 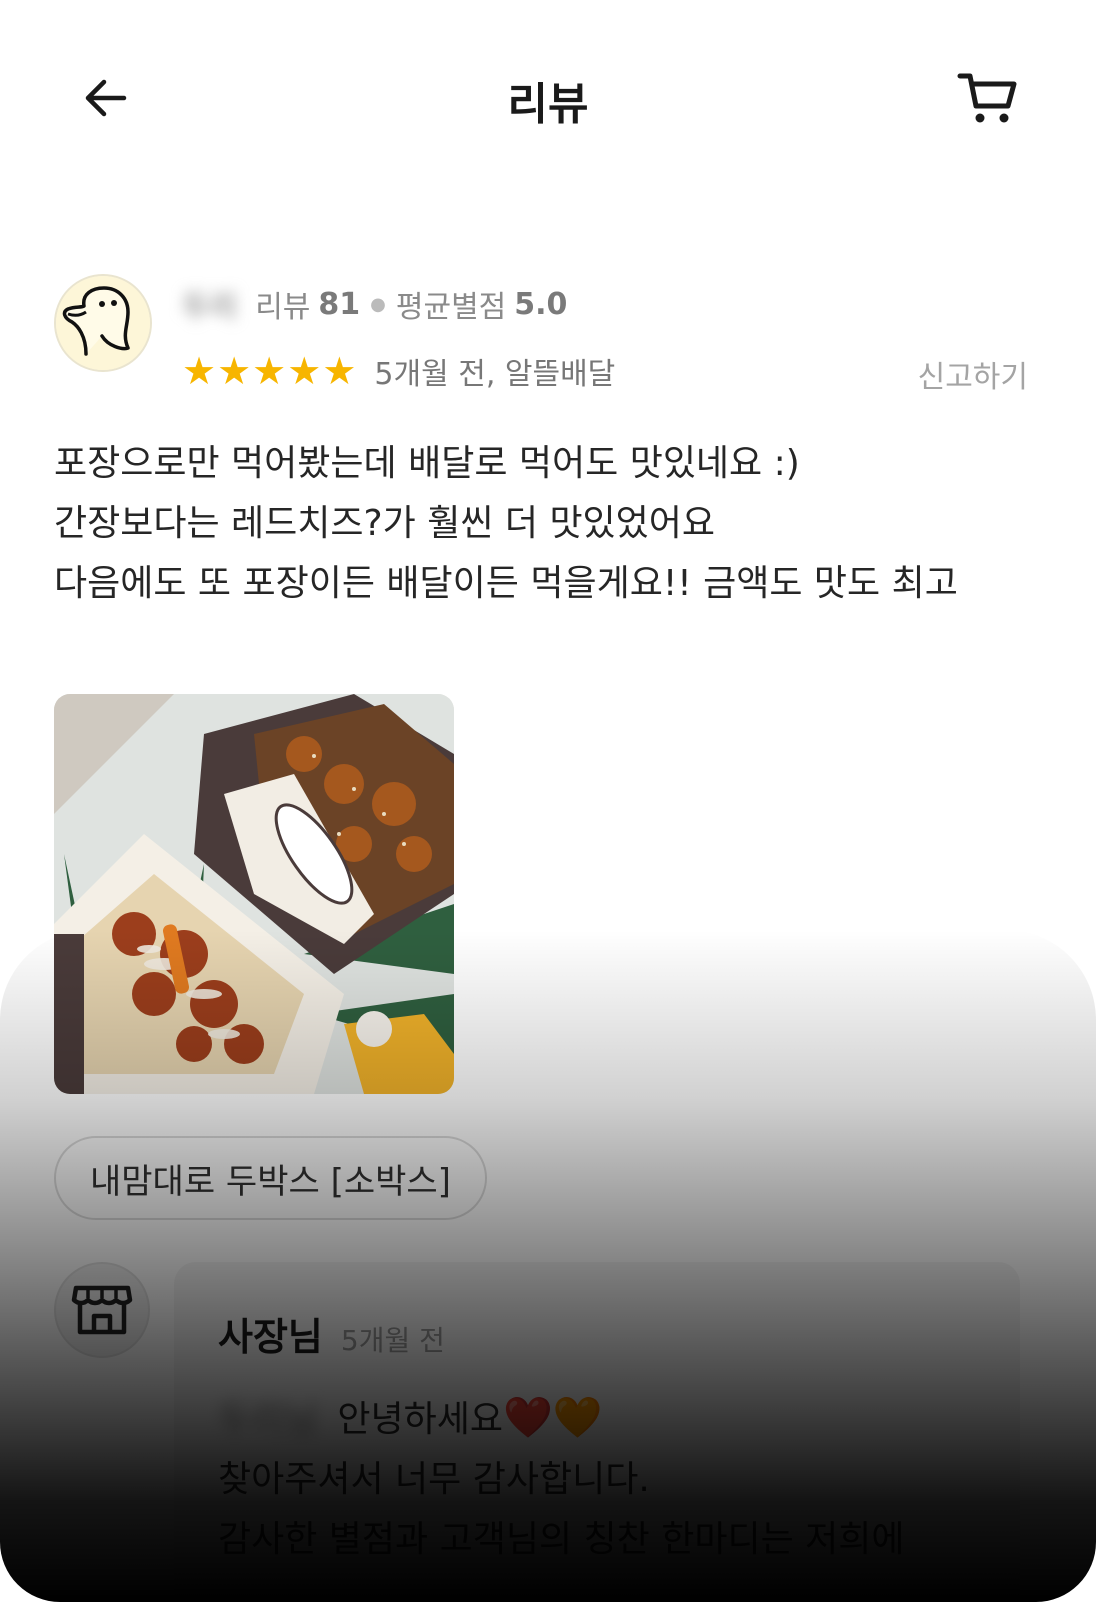 What do you see at coordinates (420, 1419) in the screenshot?
I see `greeting: 안녕하세요` at bounding box center [420, 1419].